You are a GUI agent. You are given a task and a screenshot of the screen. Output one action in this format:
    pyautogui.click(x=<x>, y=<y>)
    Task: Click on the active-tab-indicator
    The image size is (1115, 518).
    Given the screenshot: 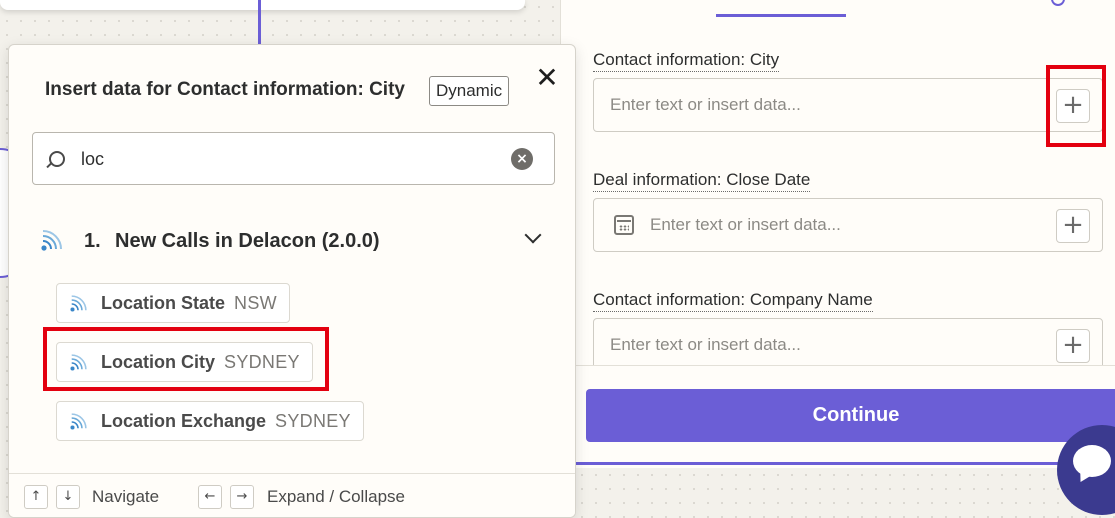 What is the action you would take?
    pyautogui.click(x=781, y=15)
    